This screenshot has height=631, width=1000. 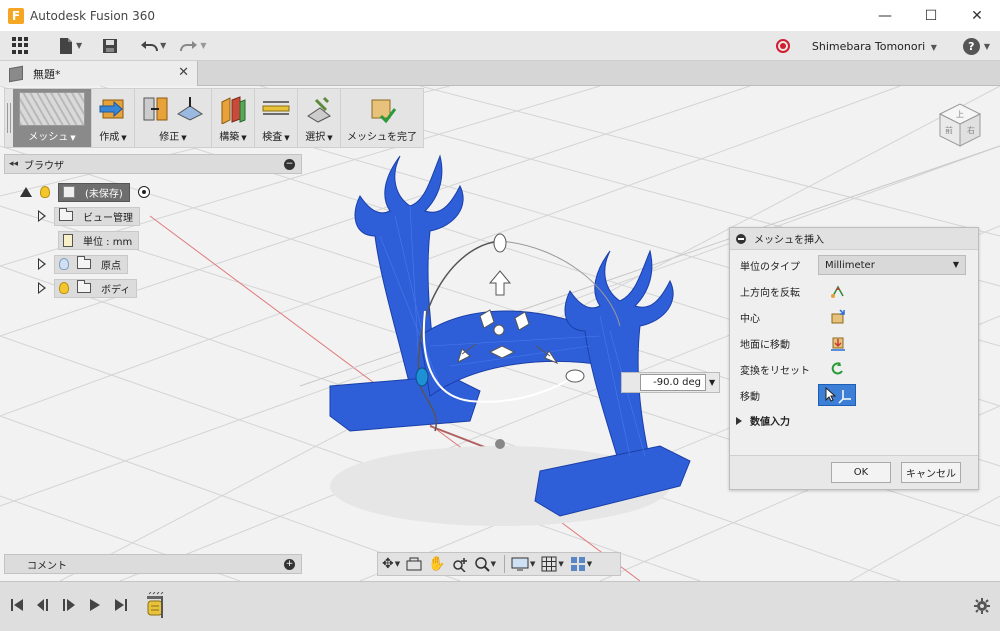 I want to click on save-button, so click(x=110, y=46).